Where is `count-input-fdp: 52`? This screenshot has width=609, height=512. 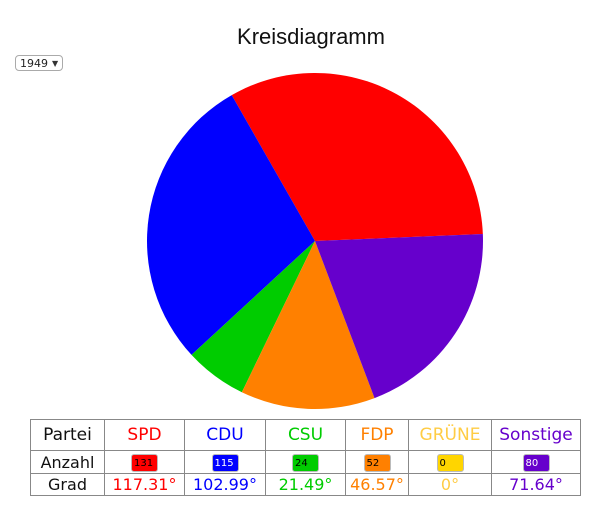 count-input-fdp: 52 is located at coordinates (377, 462).